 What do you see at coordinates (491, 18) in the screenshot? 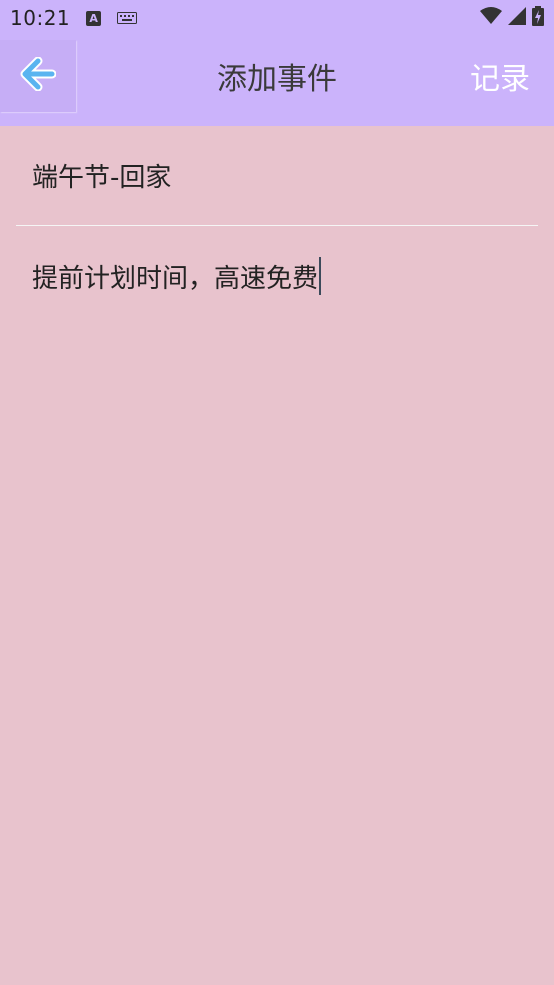
I see `wifi-icon` at bounding box center [491, 18].